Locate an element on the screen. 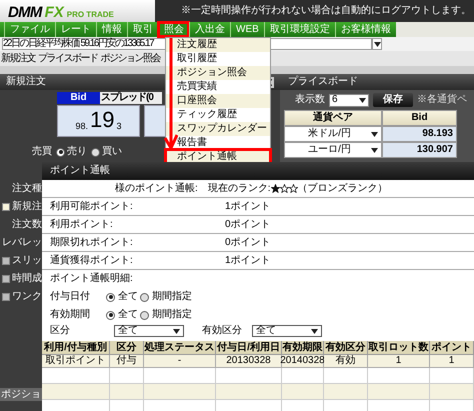 This screenshot has height=411, width=474. display-count-label: 表示数 is located at coordinates (310, 100).